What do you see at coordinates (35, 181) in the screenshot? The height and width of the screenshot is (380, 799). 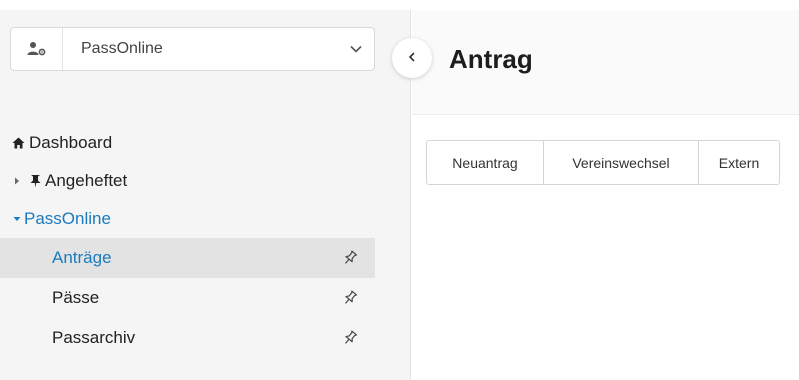 I see `pin-icon` at bounding box center [35, 181].